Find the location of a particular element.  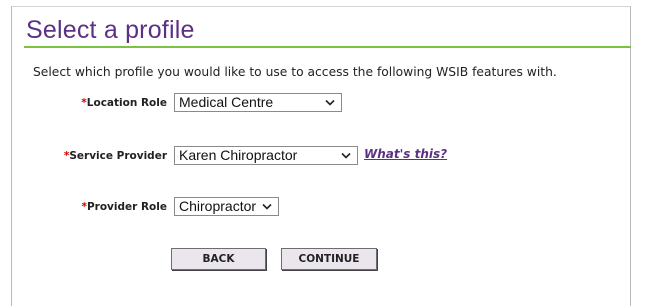

whats-this-link: What's this? is located at coordinates (405, 154).